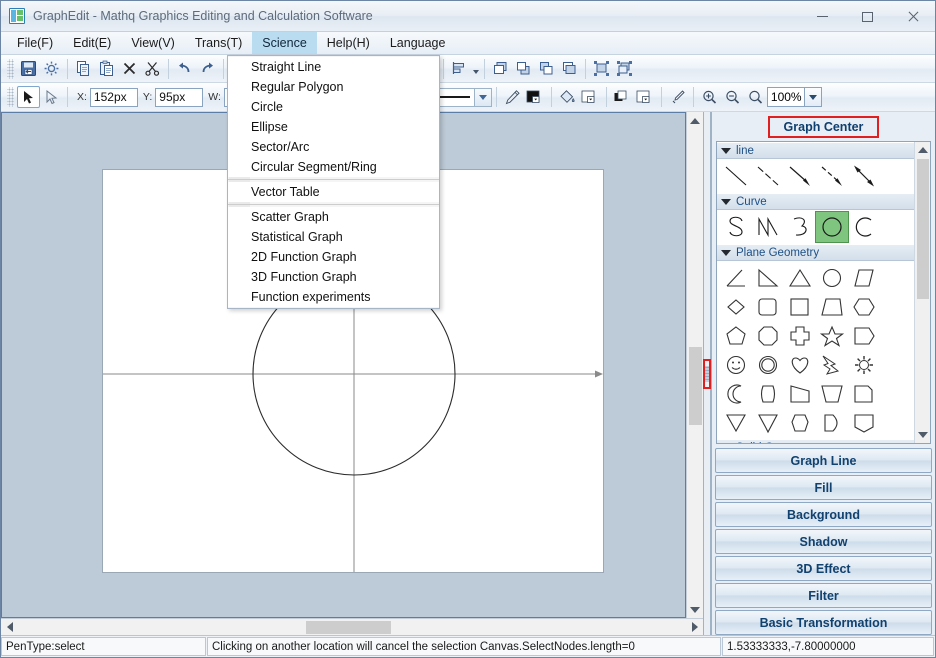 This screenshot has height=658, width=936. I want to click on panel-scroll-thumb, so click(923, 229).